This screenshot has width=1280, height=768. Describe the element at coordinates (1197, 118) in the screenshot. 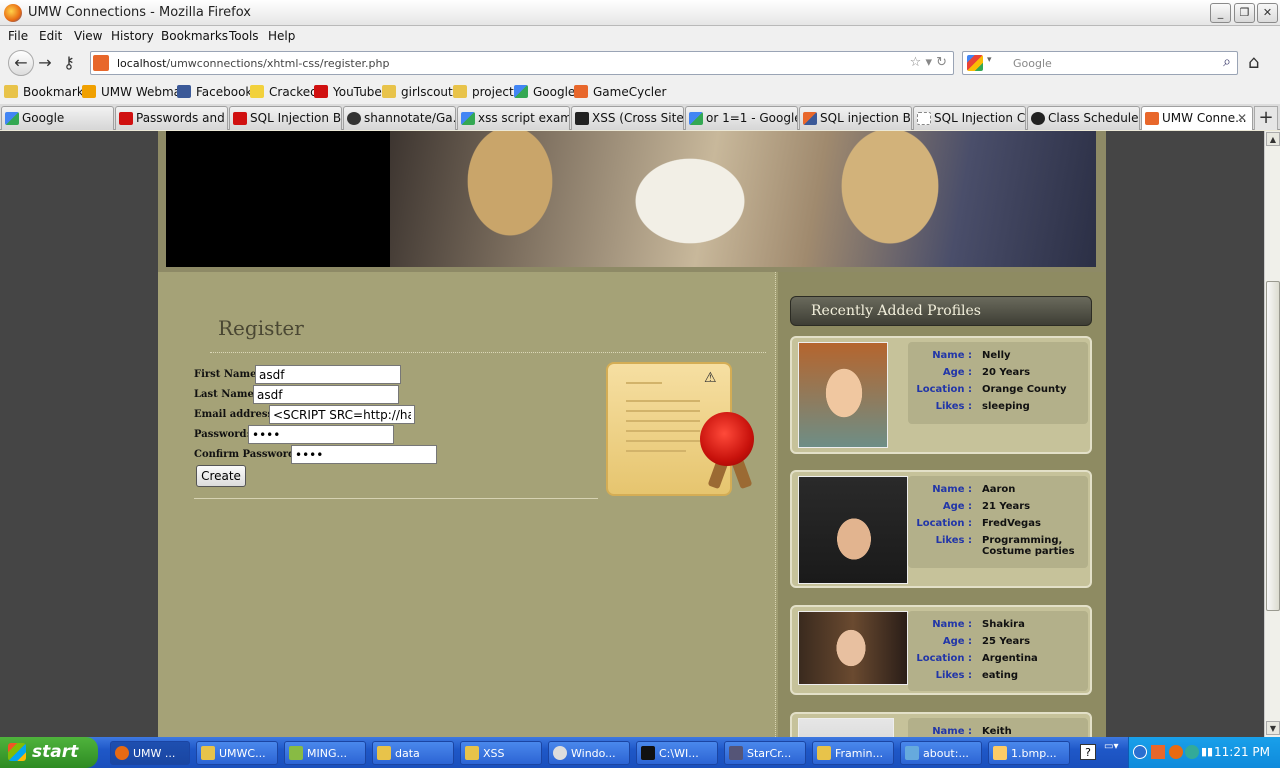

I see `tab-umw-connections: UMW Conne... ✕` at that location.